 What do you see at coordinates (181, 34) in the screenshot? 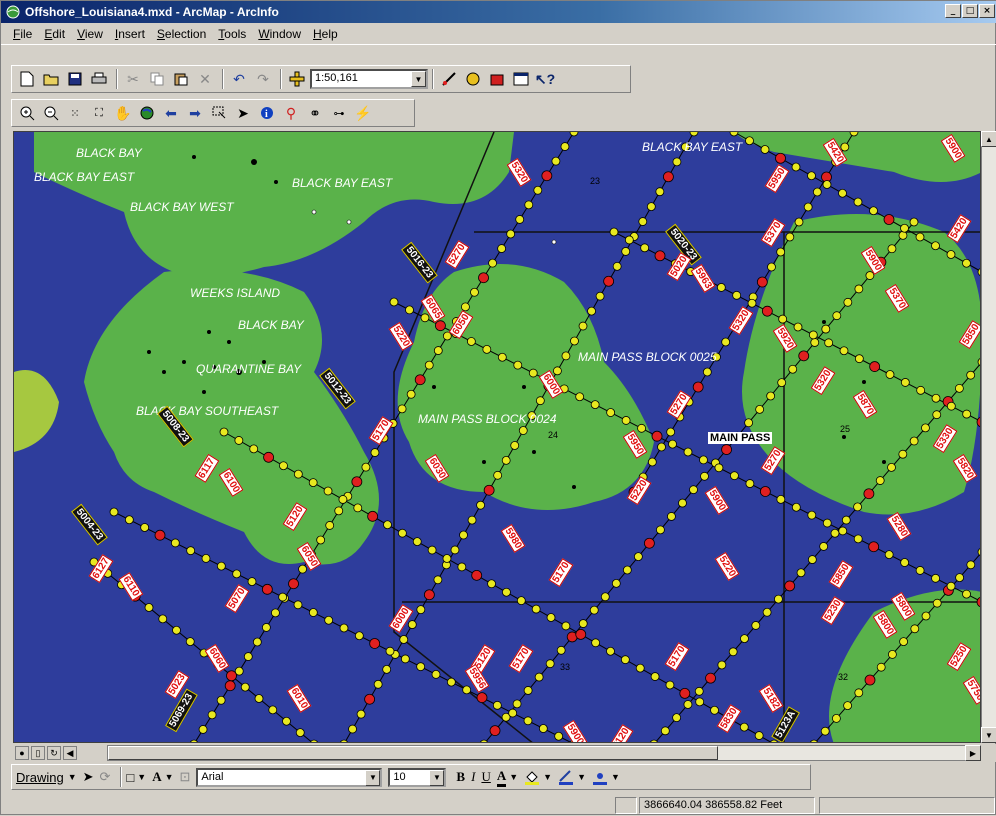
I see `menu-selection: Selection` at bounding box center [181, 34].